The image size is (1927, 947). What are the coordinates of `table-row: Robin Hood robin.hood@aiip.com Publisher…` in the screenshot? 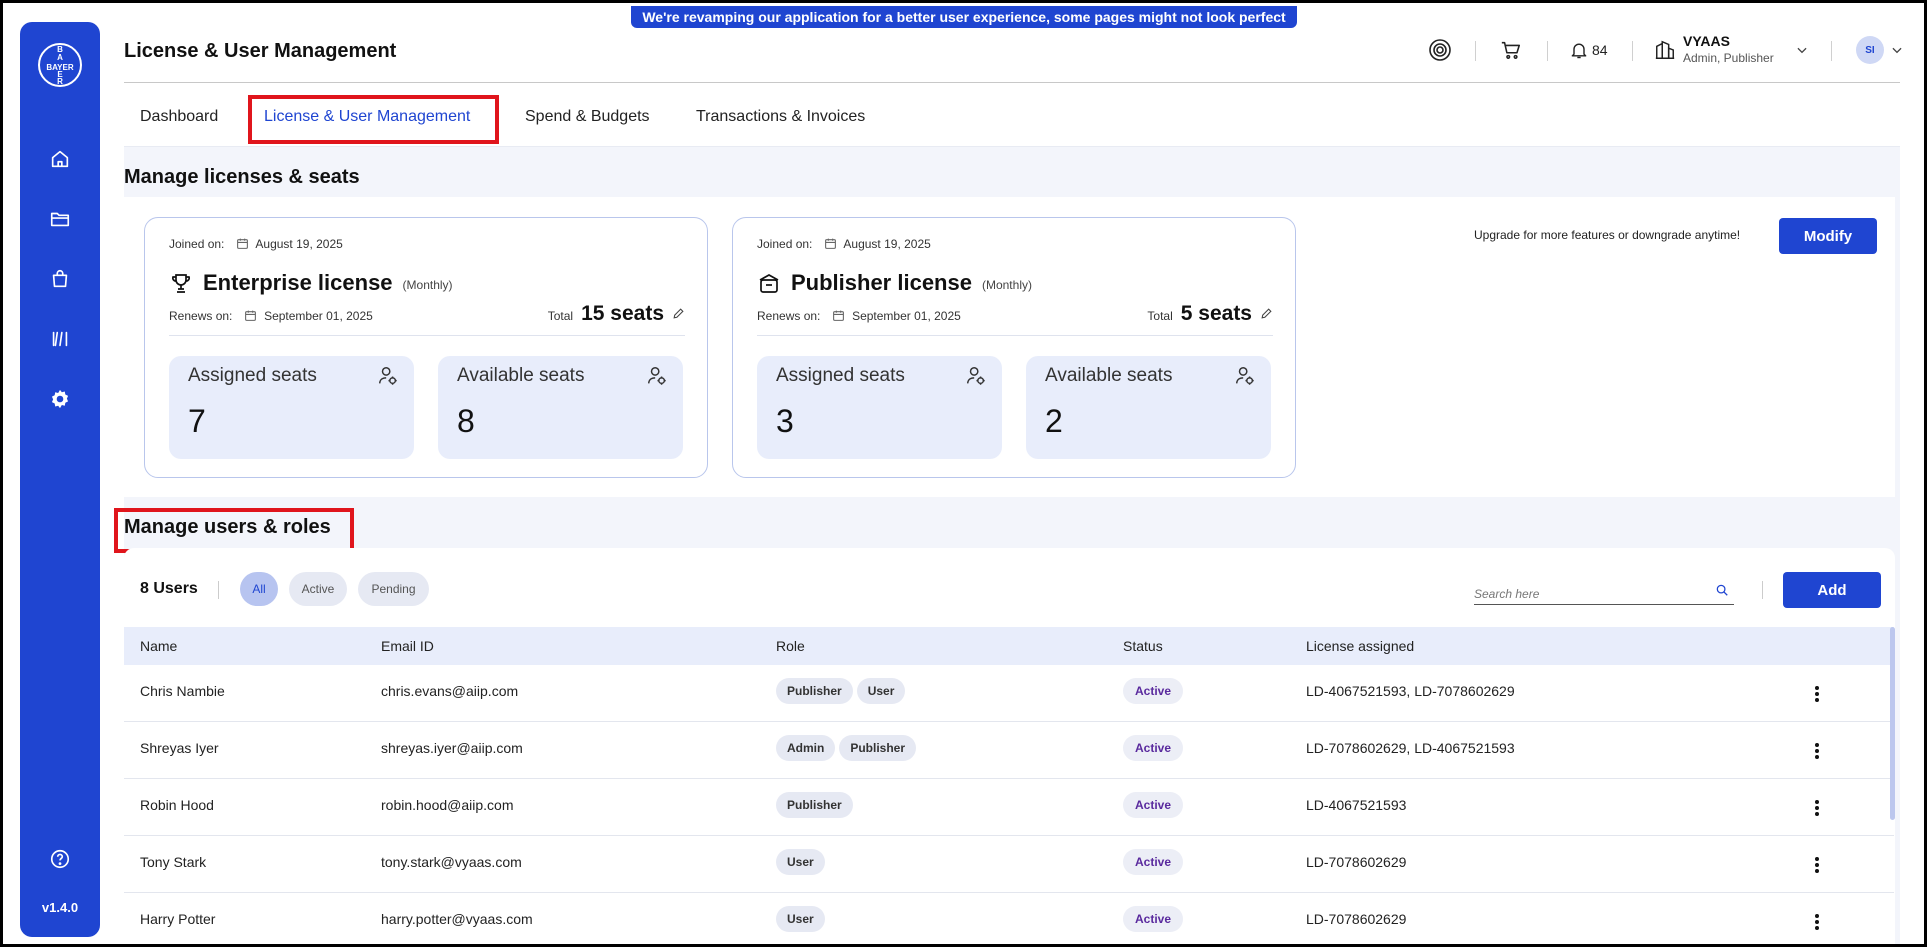 It's located at (1009, 807).